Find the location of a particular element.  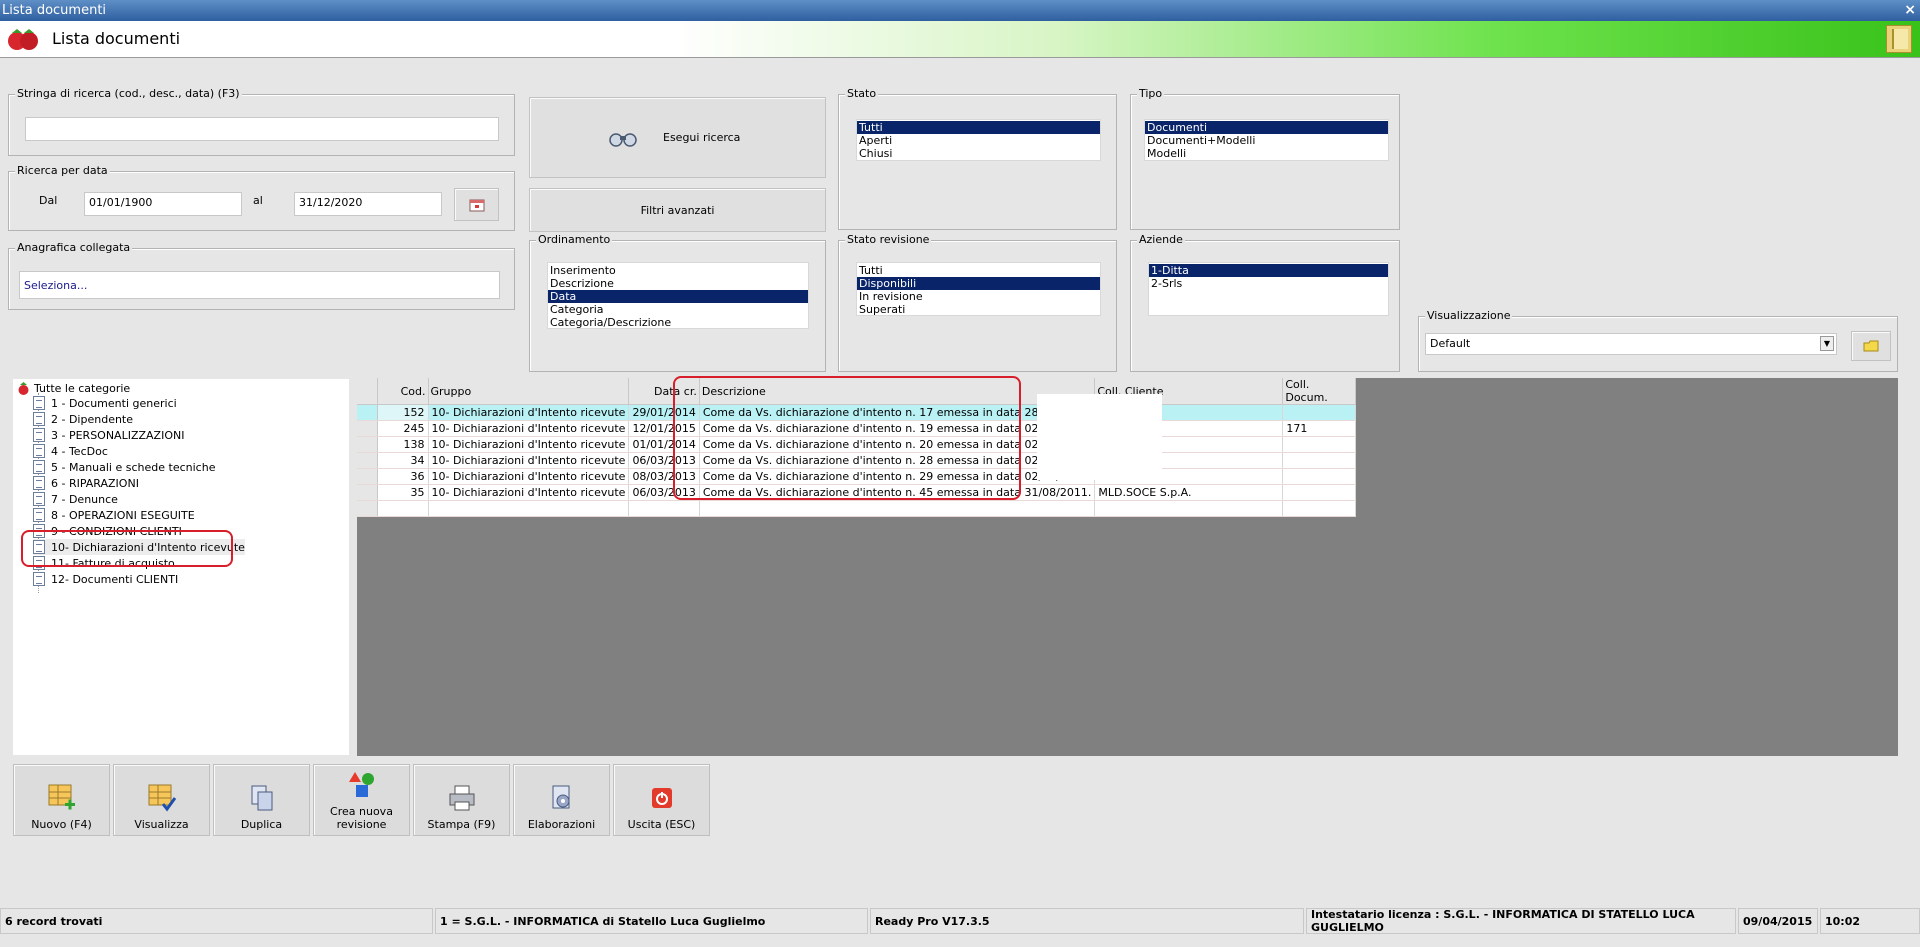

type-listbox: Documenti Documenti+Modelli Modelli is located at coordinates (1266, 140).